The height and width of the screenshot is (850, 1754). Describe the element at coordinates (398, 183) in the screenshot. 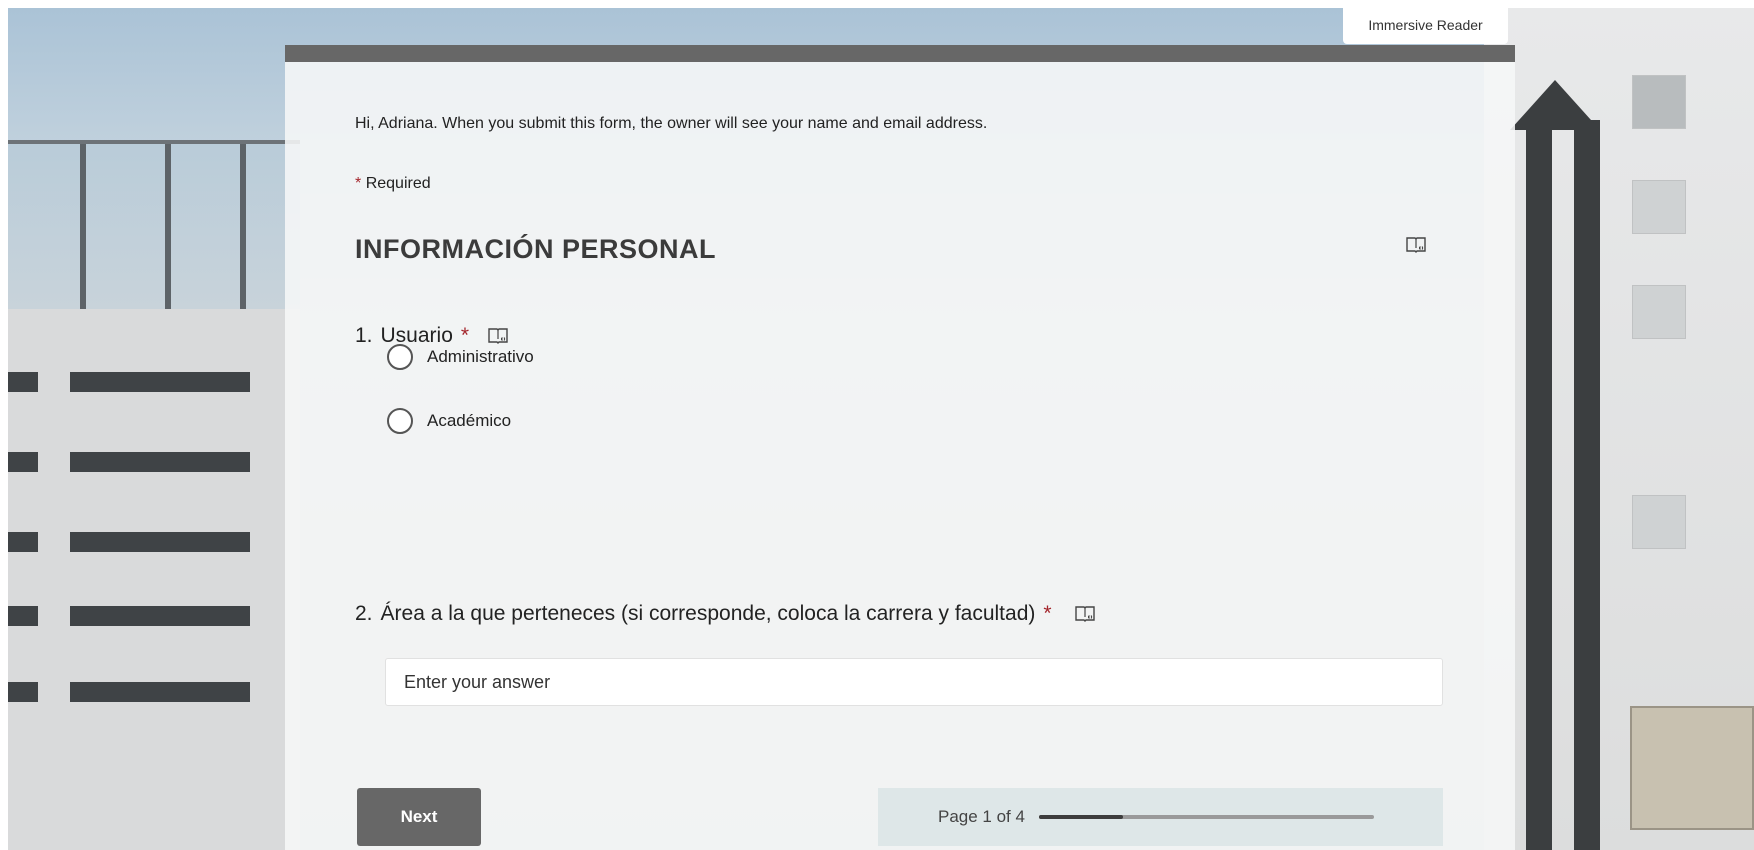

I see `required-label: Required` at that location.